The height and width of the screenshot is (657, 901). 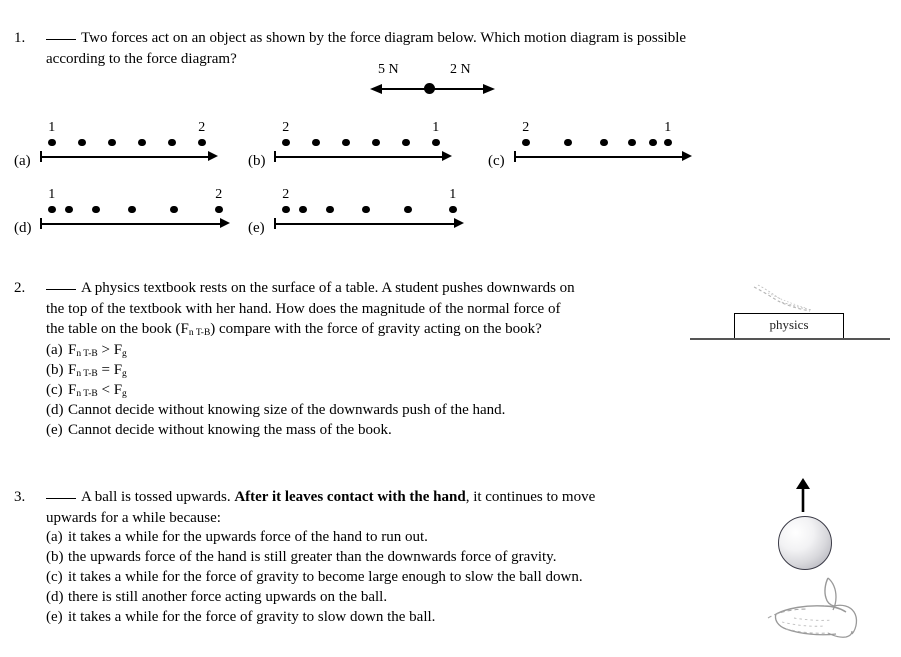 What do you see at coordinates (54, 390) in the screenshot?
I see `question-2-option-c-label: (c)` at bounding box center [54, 390].